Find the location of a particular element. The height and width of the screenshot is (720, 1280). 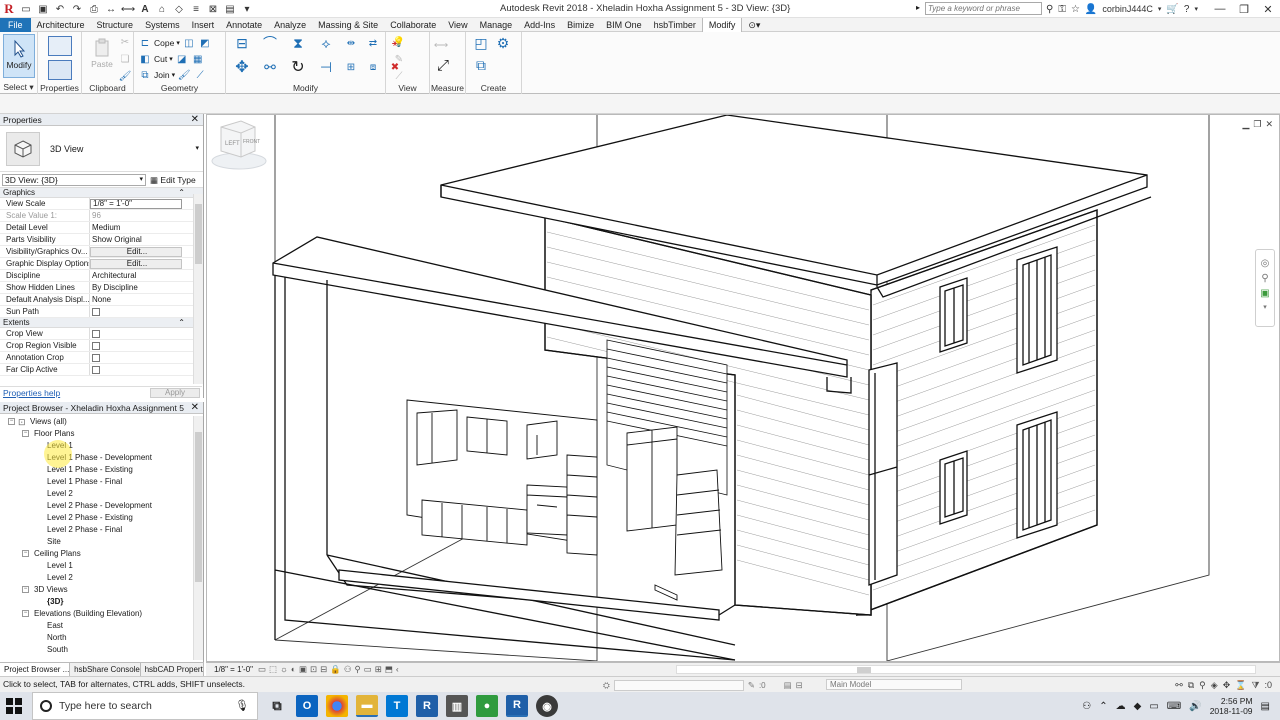

property-row: Detail Level Medium is located at coordinates (101, 228).